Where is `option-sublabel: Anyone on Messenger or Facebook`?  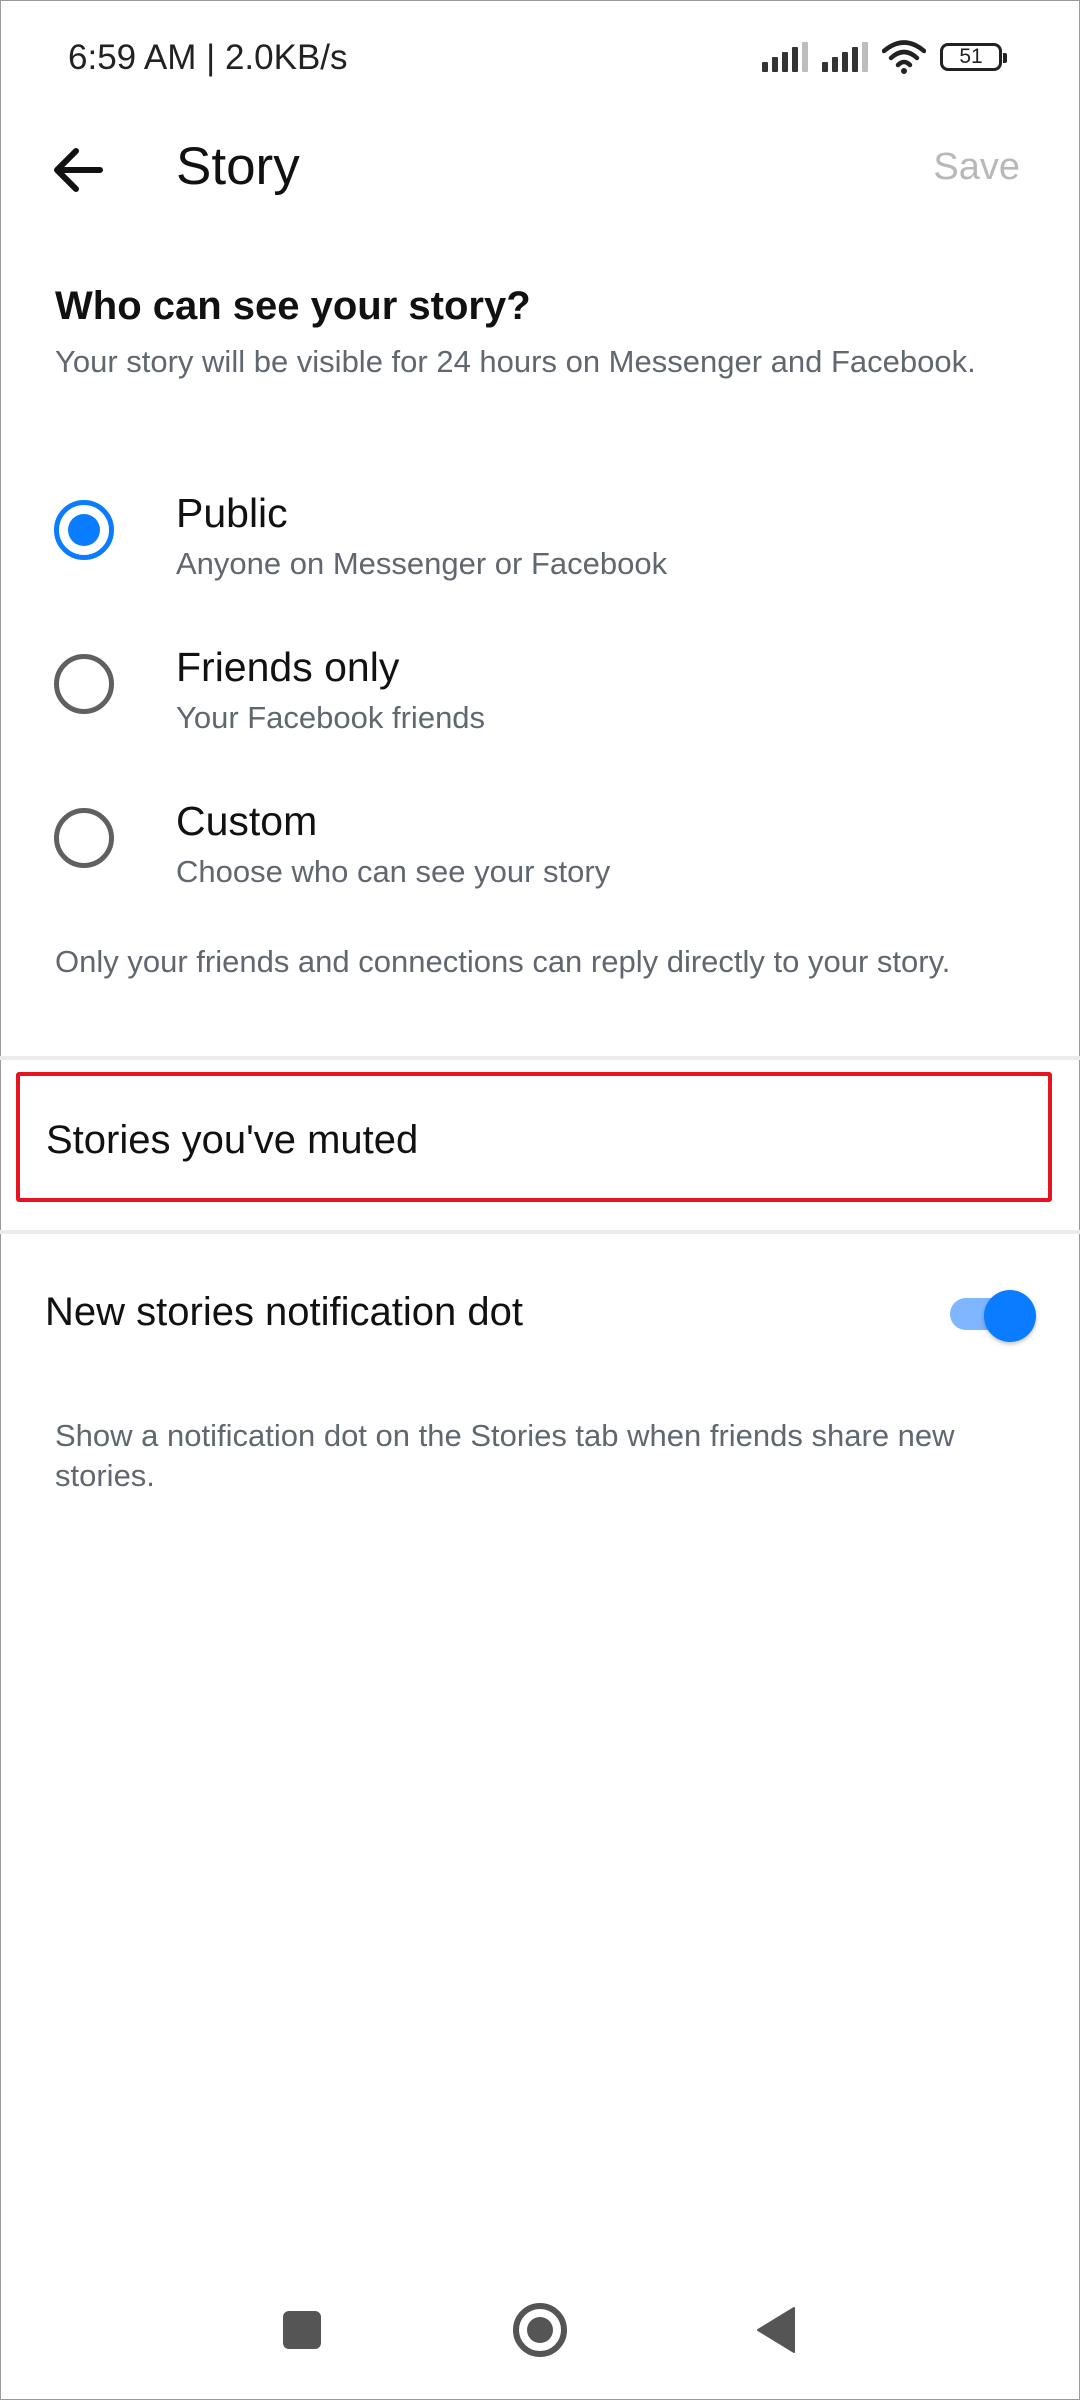 option-sublabel: Anyone on Messenger or Facebook is located at coordinates (422, 563).